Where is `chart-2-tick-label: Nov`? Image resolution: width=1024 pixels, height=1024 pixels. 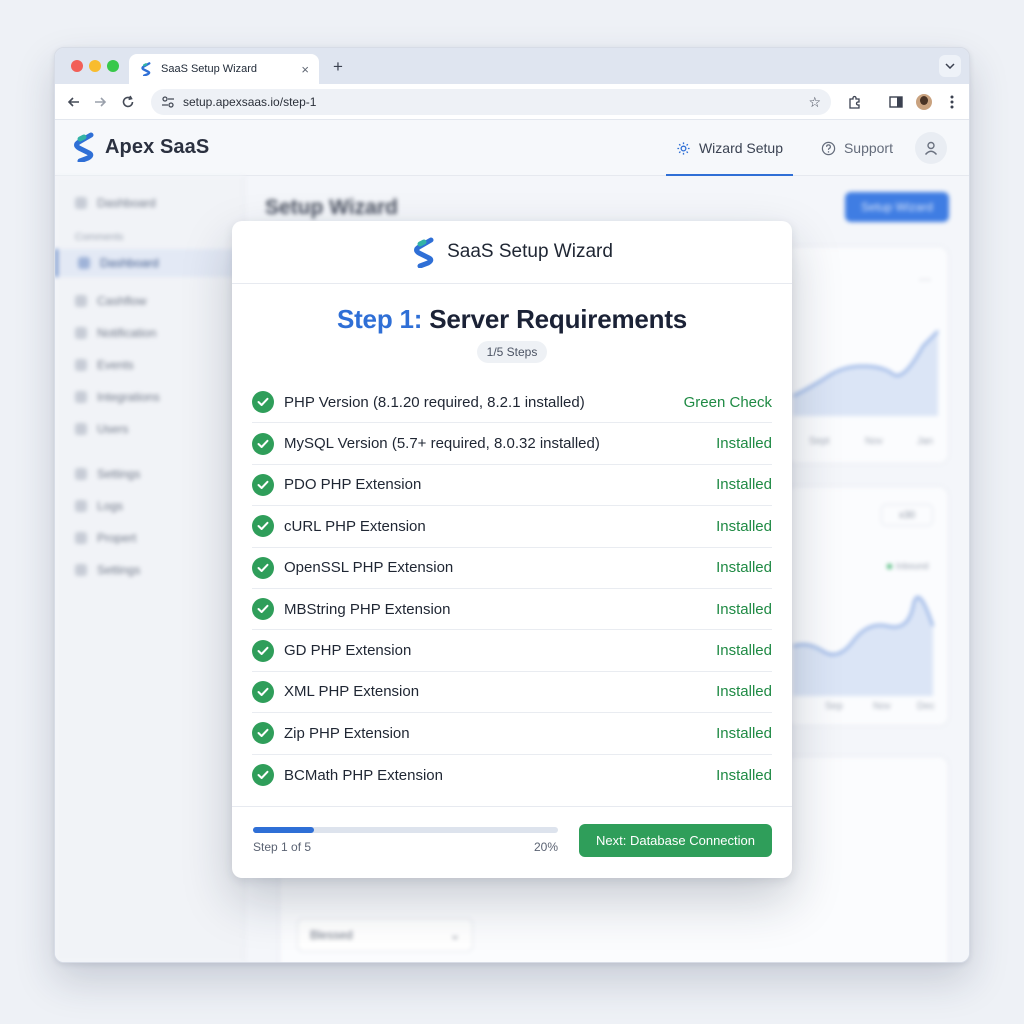
chart-2-tick-label: Nov is located at coordinates (882, 706).